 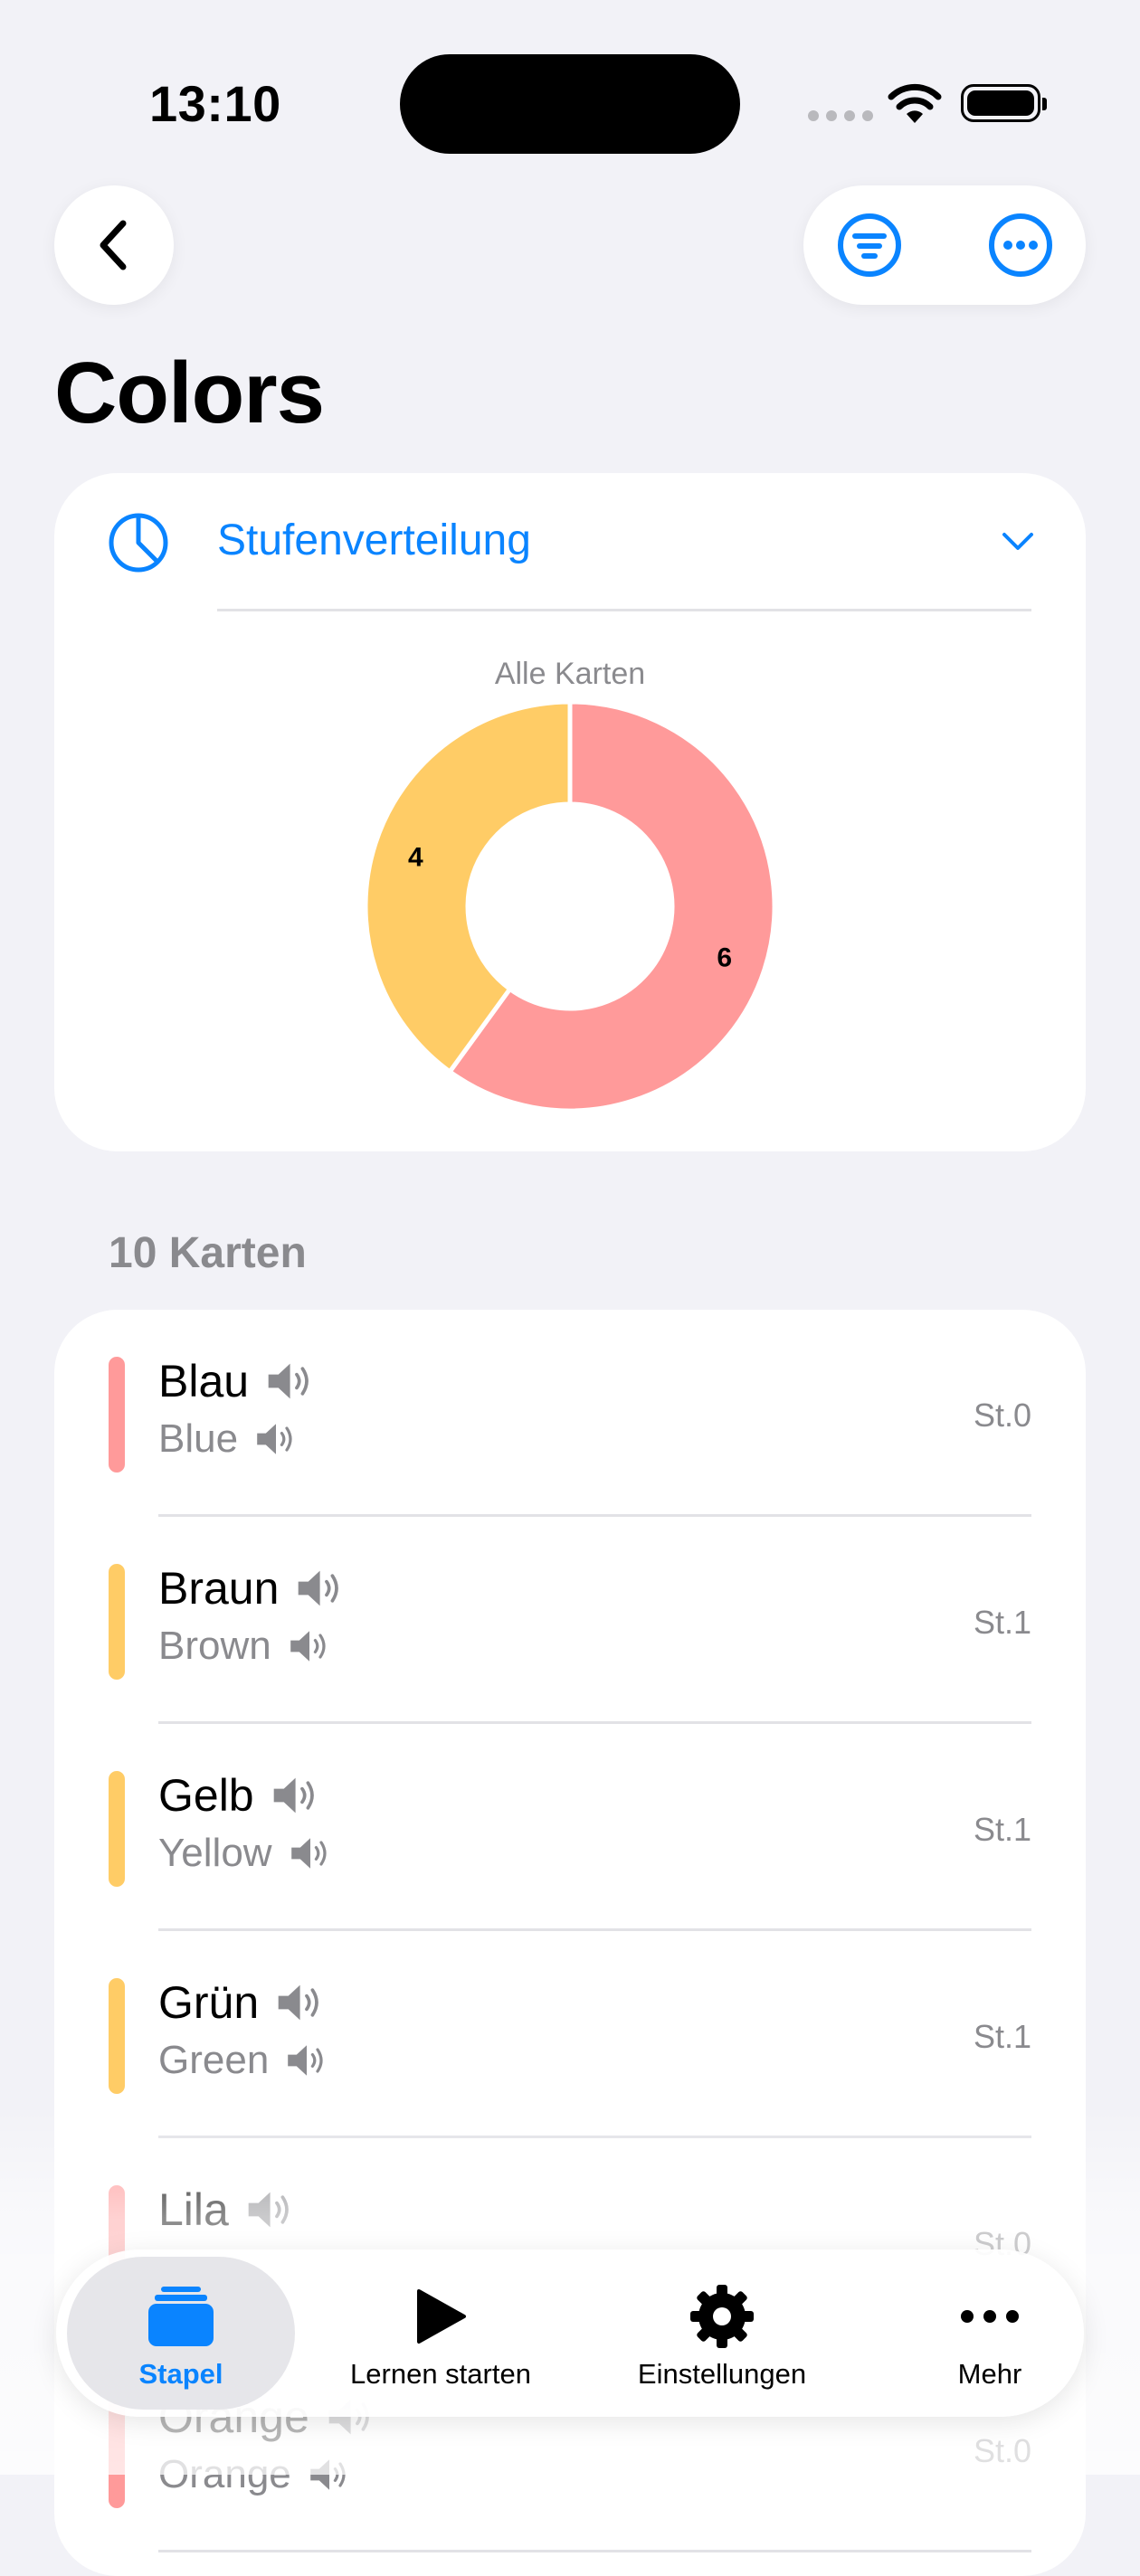 What do you see at coordinates (441, 2316) in the screenshot?
I see `play-icon` at bounding box center [441, 2316].